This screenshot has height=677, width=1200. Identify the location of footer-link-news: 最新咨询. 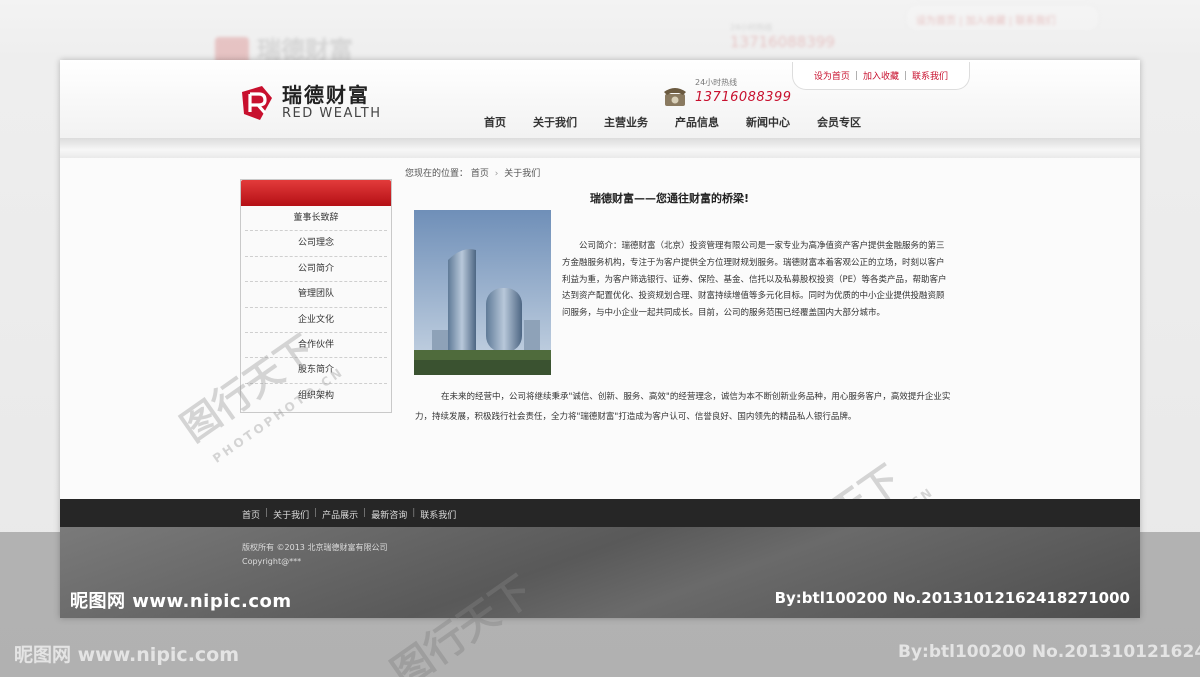
(389, 514).